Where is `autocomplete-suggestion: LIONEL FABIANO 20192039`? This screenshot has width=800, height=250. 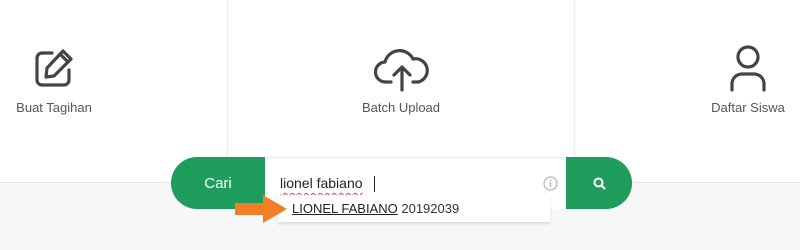
autocomplete-suggestion: LIONEL FABIANO 20192039 is located at coordinates (375, 208).